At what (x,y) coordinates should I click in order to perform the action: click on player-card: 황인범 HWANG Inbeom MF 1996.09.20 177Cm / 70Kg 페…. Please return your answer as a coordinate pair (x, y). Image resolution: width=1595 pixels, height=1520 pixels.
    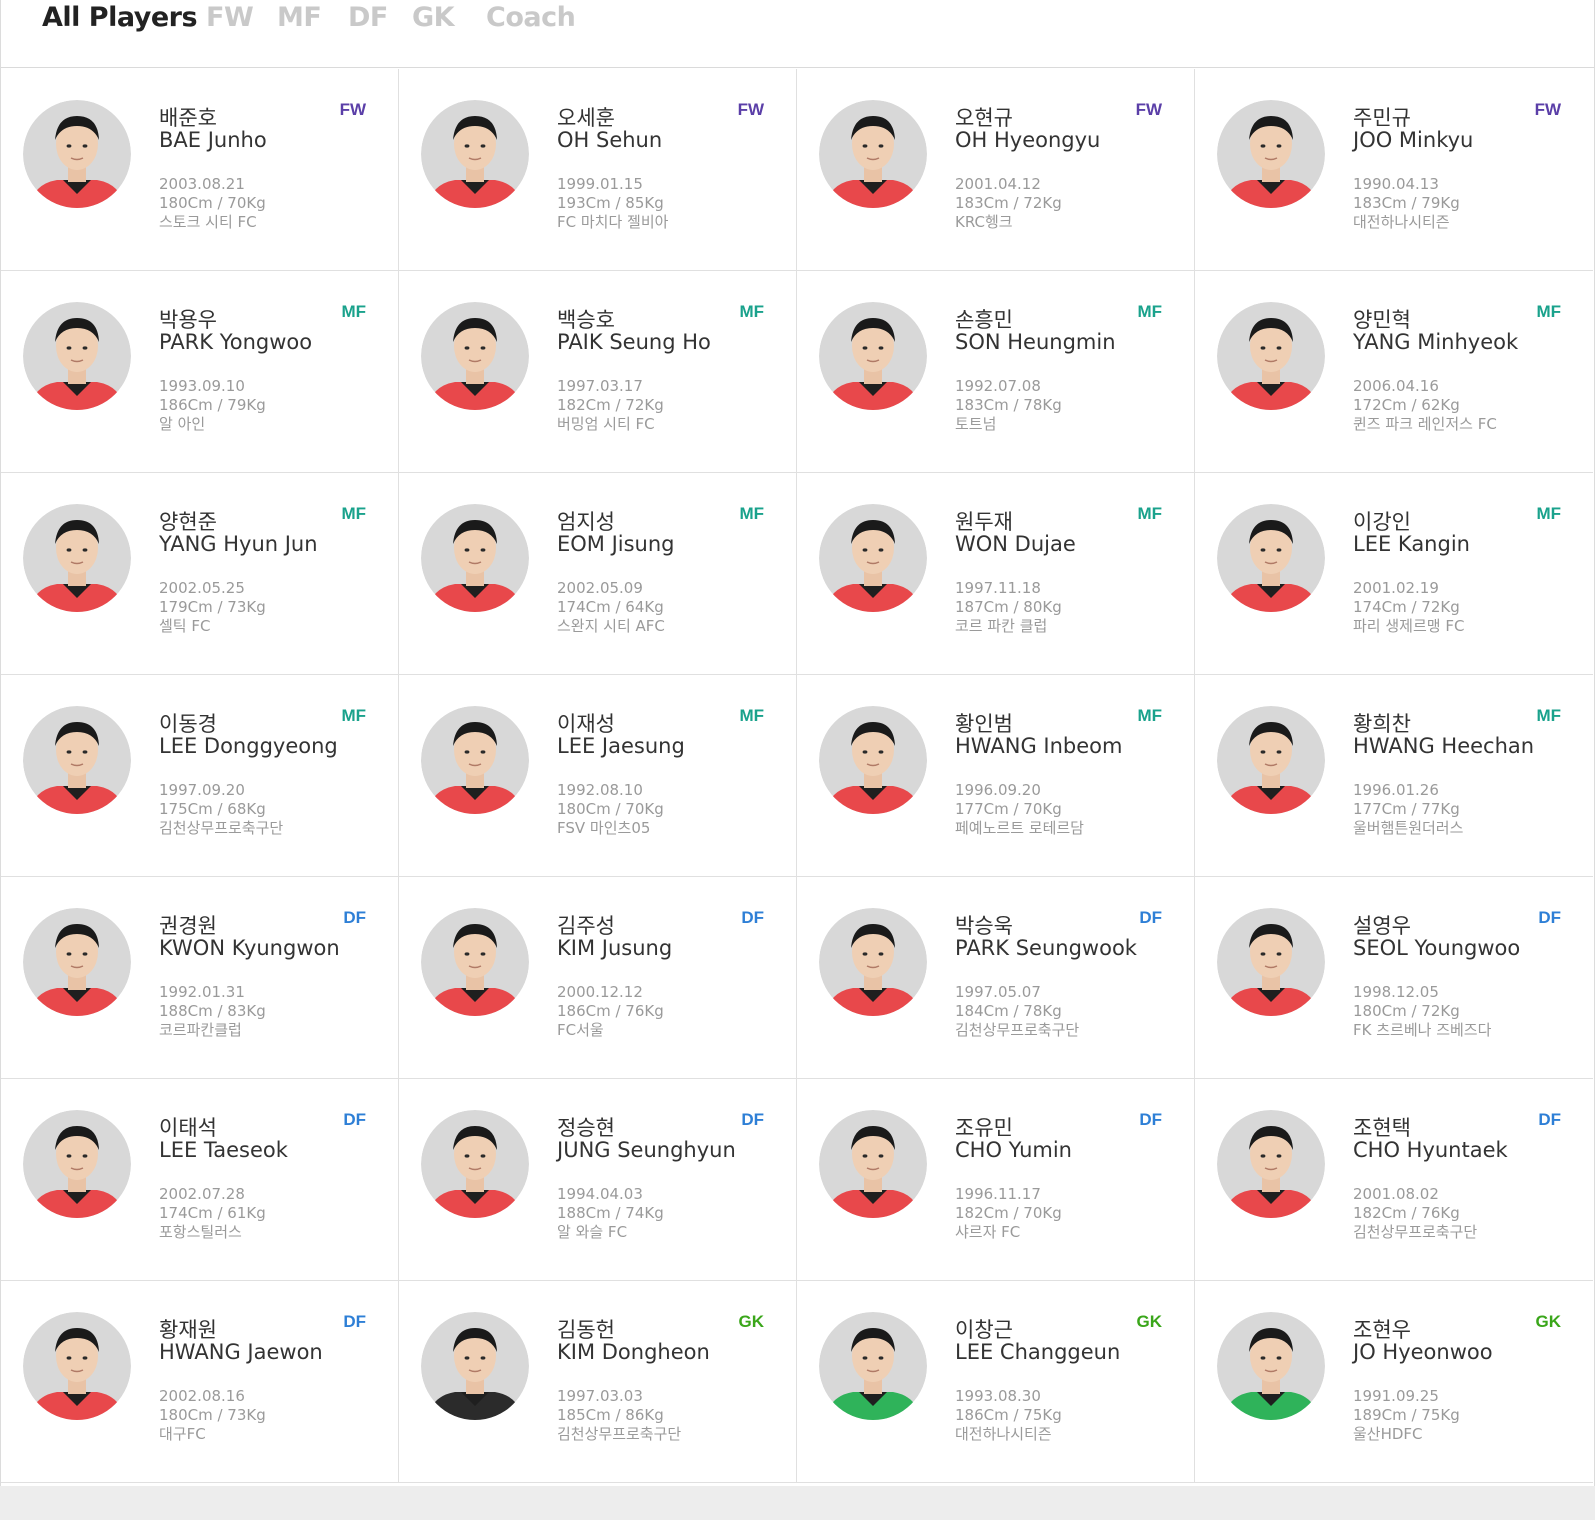
    Looking at the image, I should click on (996, 776).